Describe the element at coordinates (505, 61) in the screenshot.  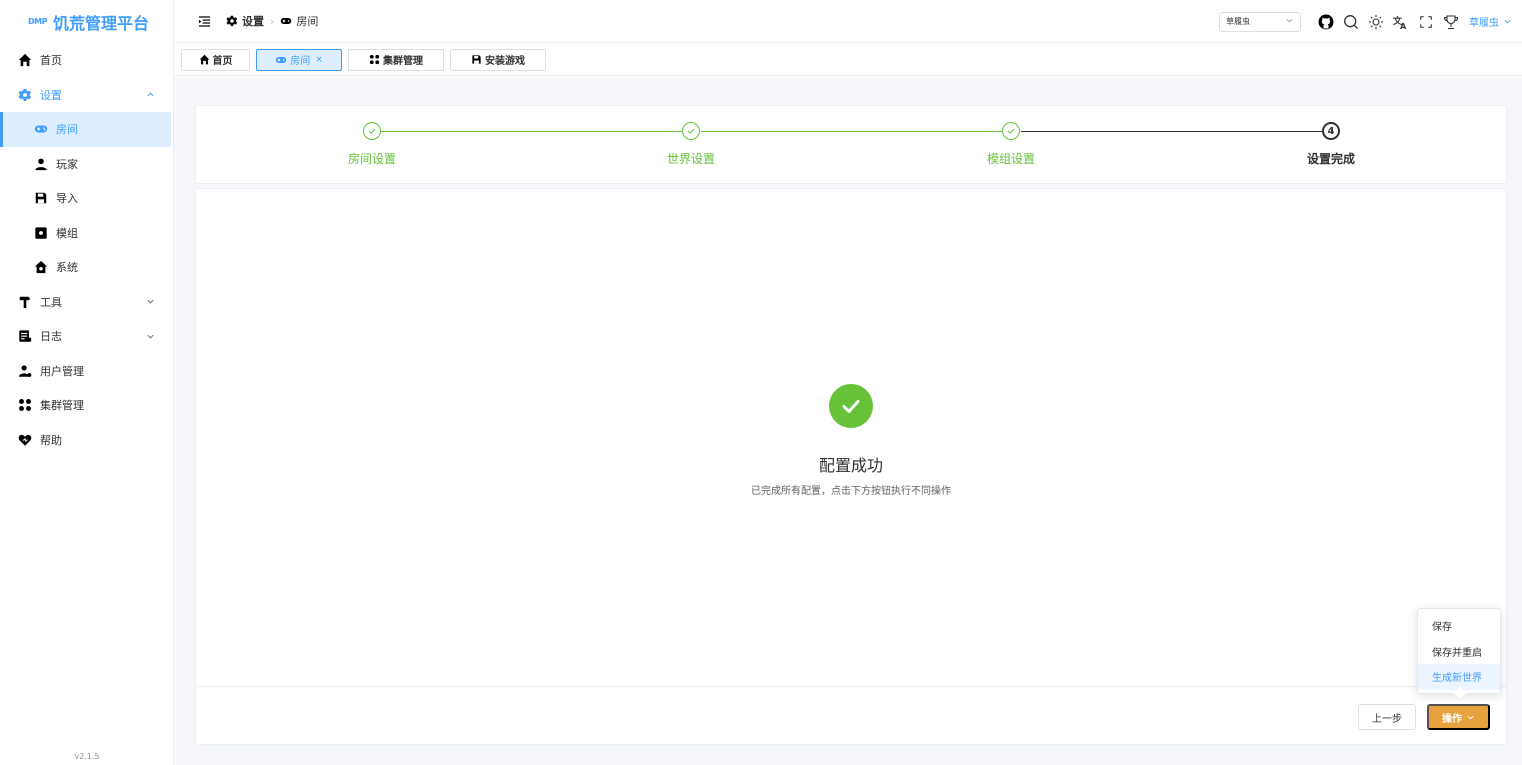
I see `tab-label: 安装游戏` at that location.